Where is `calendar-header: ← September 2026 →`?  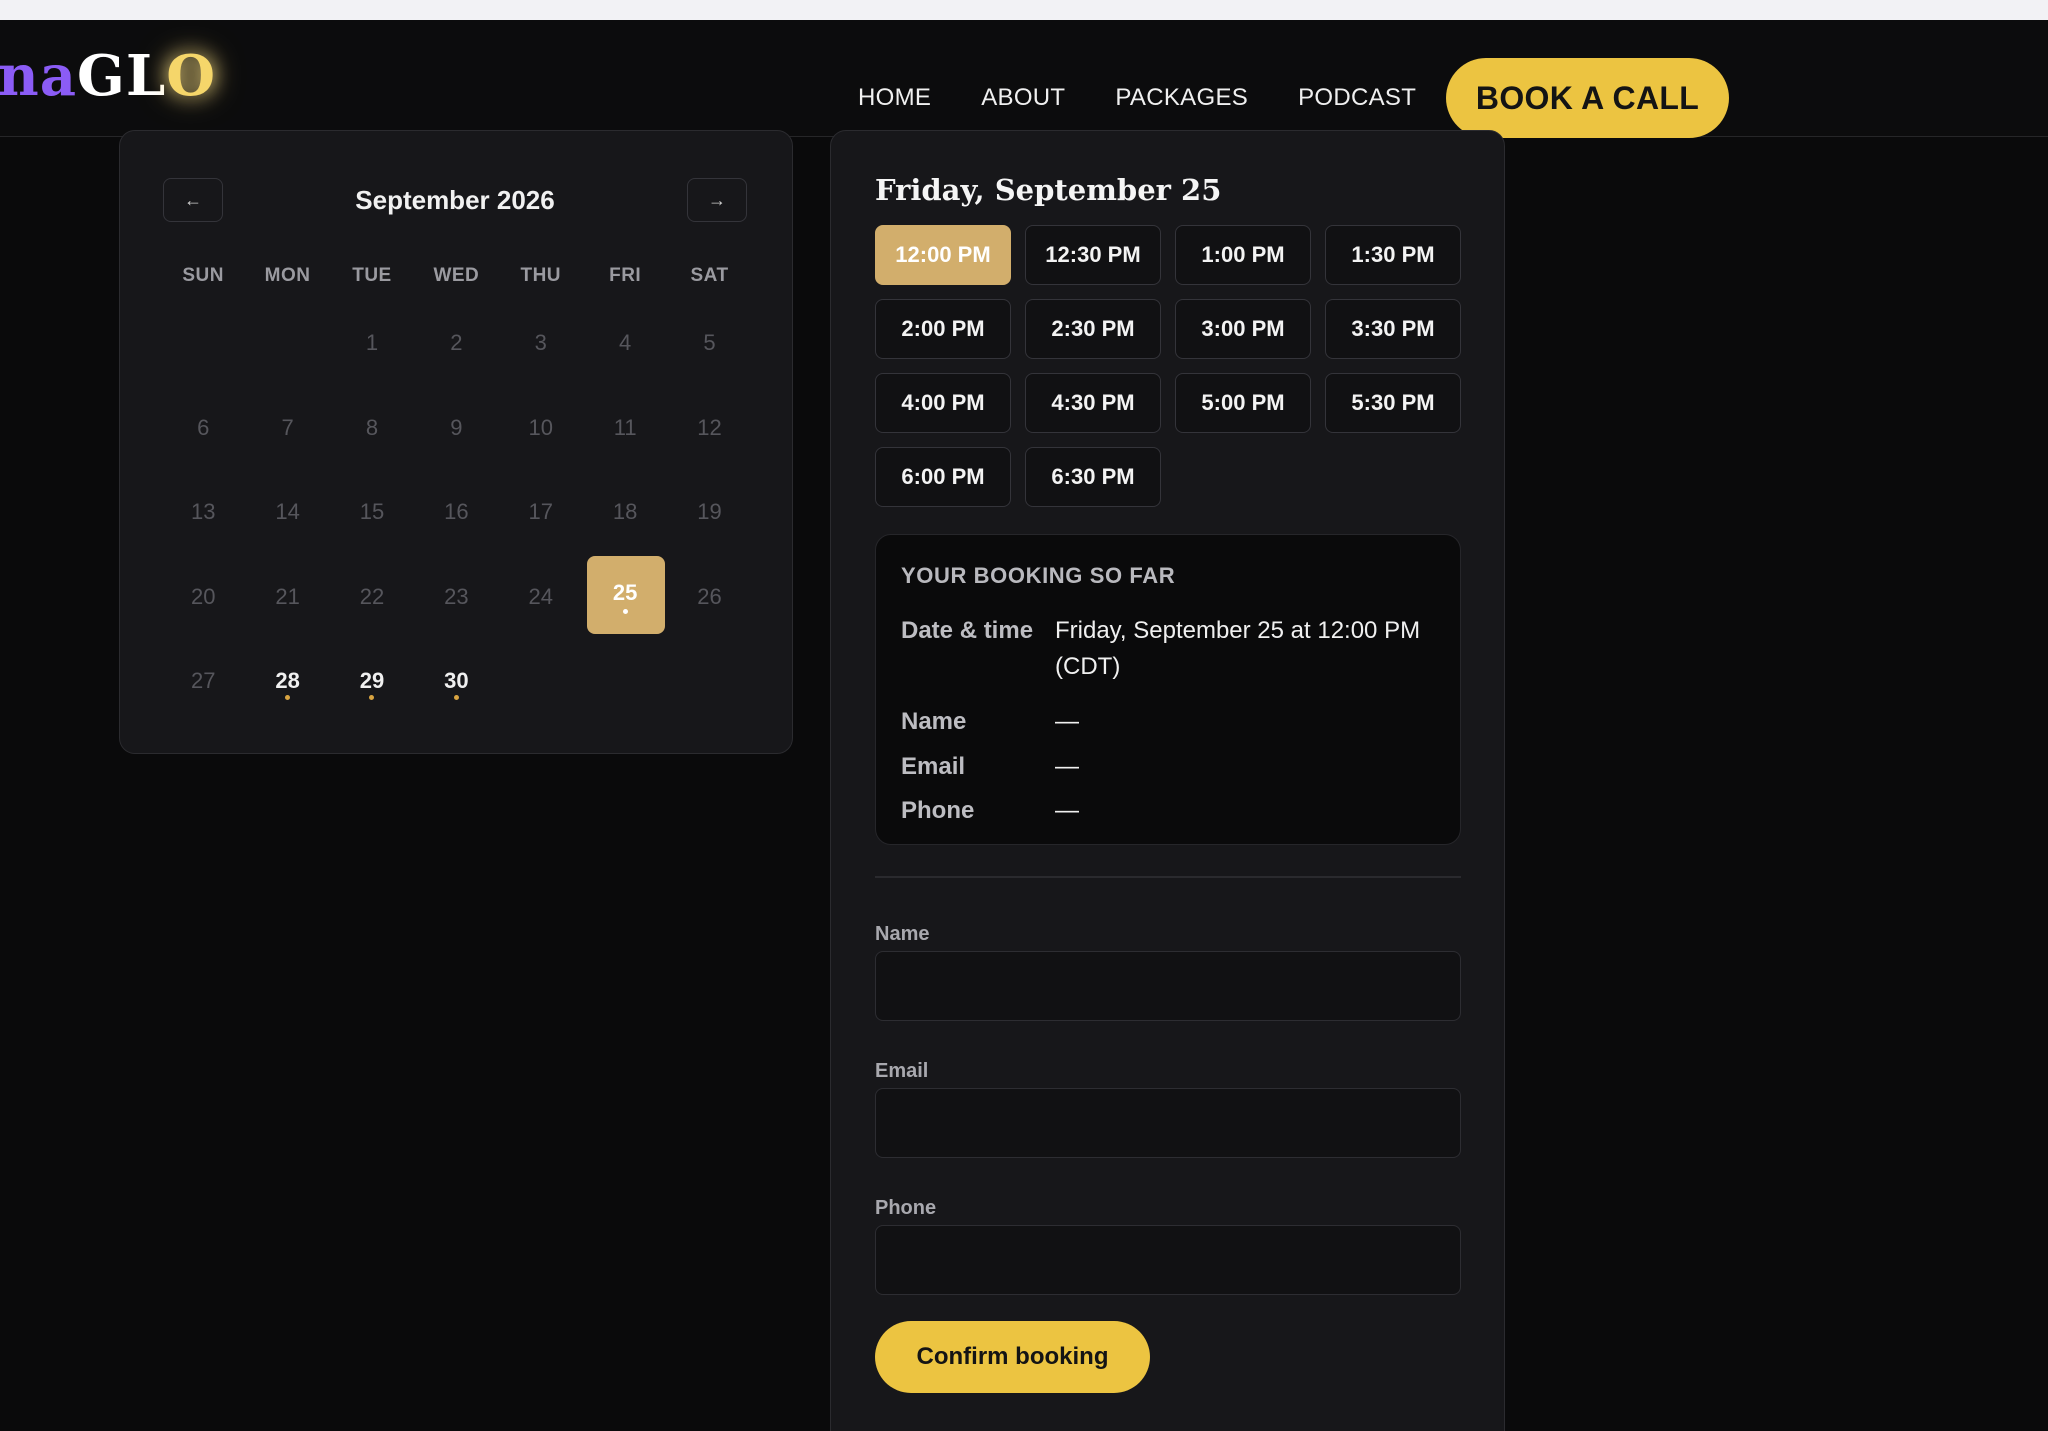 calendar-header: ← September 2026 → is located at coordinates (456, 201).